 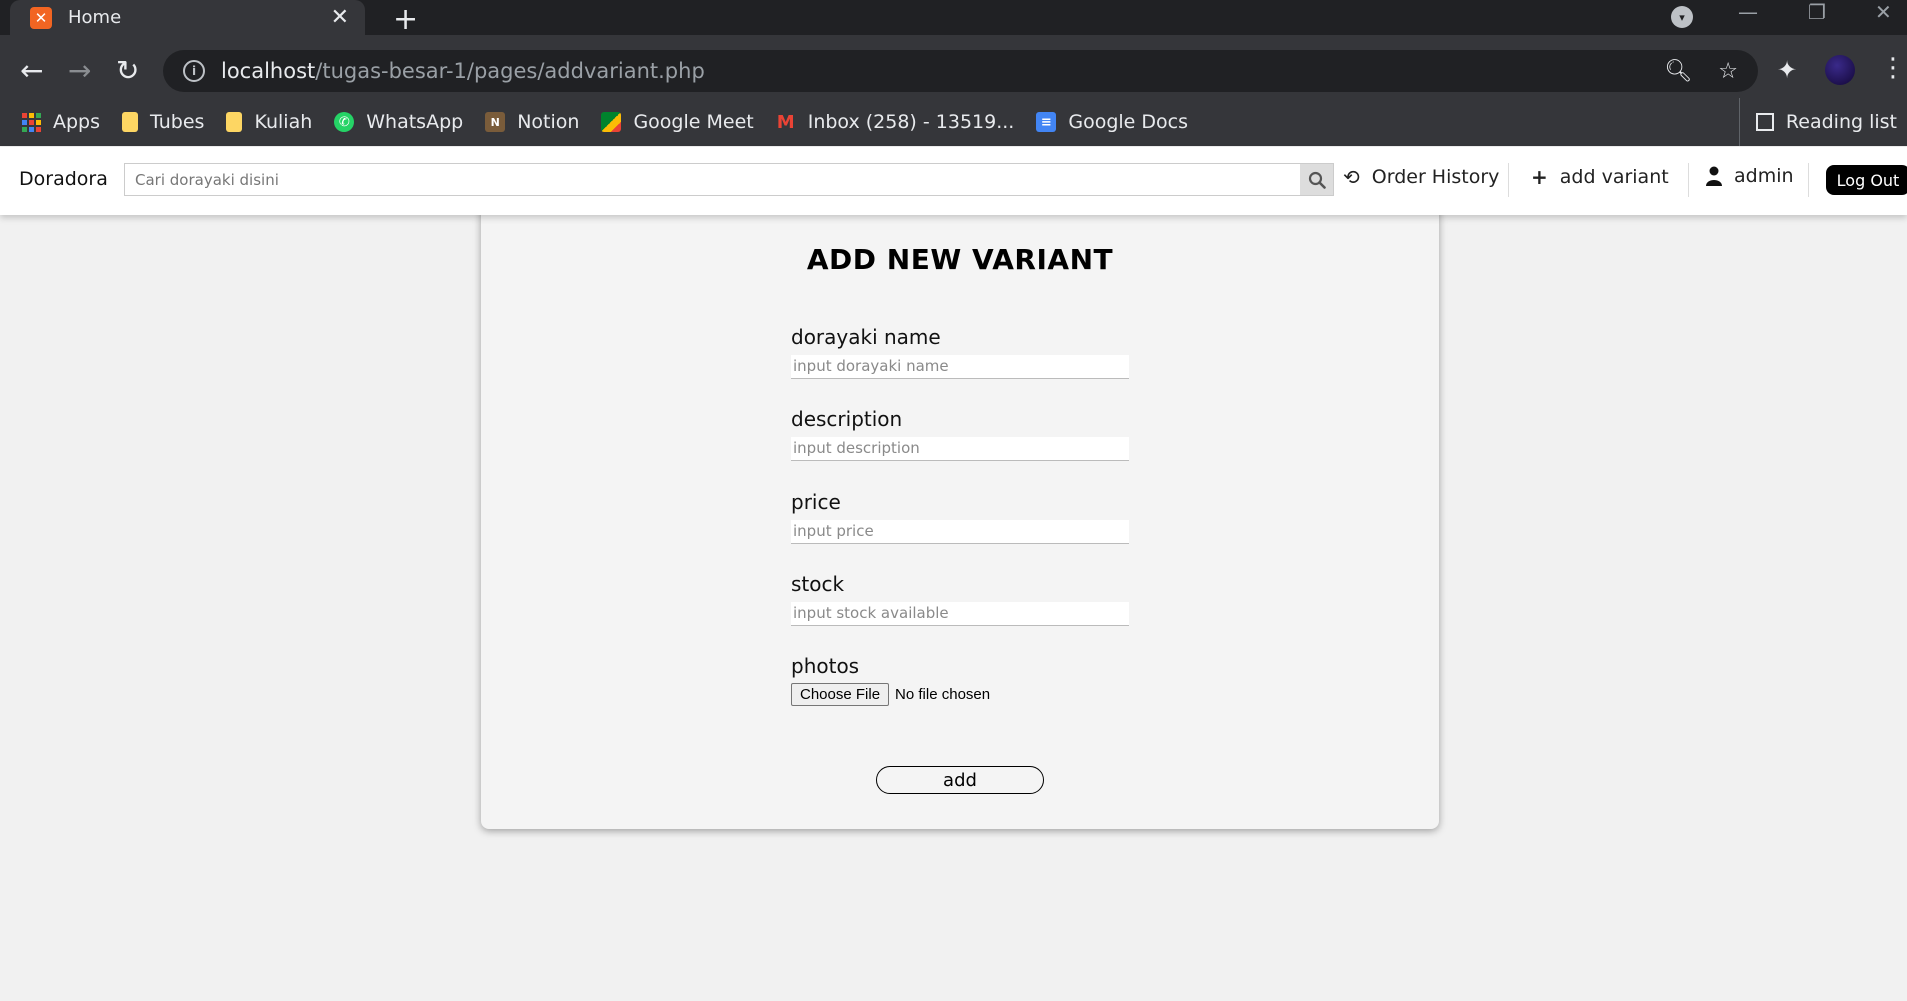 What do you see at coordinates (1714, 176) in the screenshot?
I see `user-icon` at bounding box center [1714, 176].